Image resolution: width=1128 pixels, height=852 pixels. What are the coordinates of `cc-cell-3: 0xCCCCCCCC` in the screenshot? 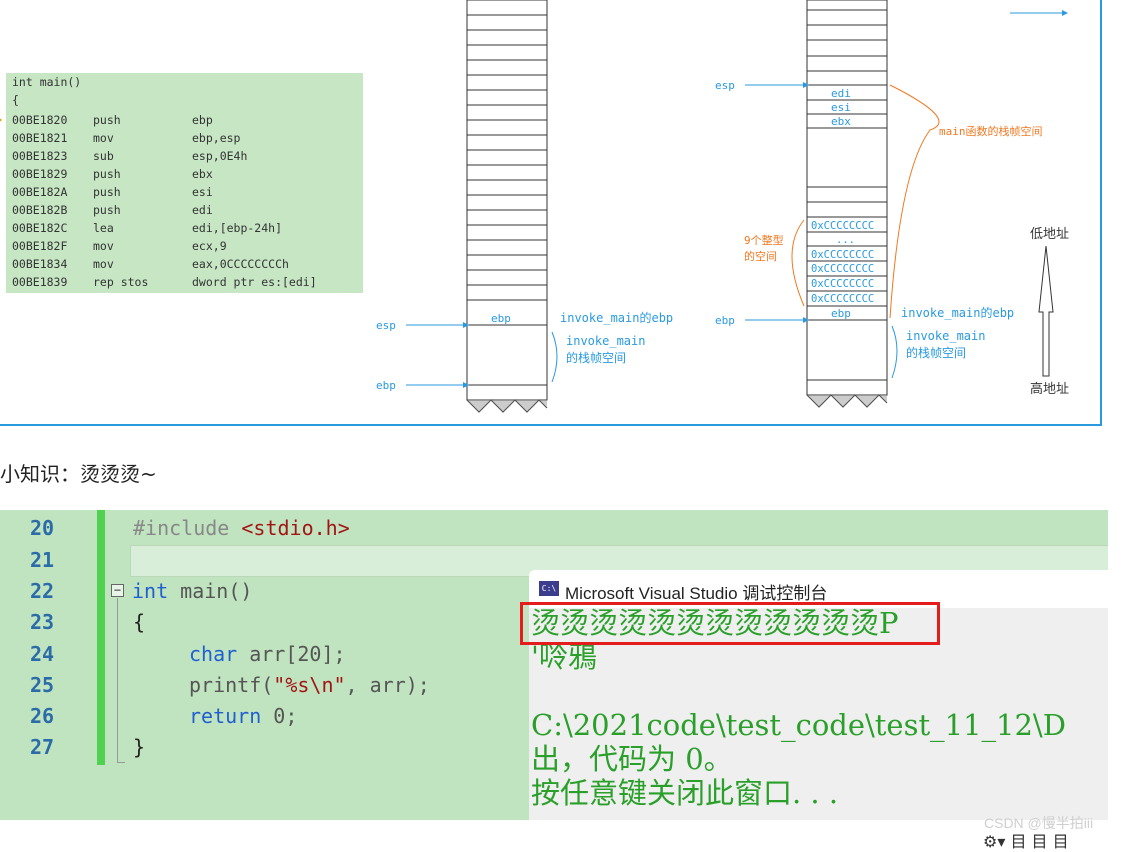 It's located at (842, 269).